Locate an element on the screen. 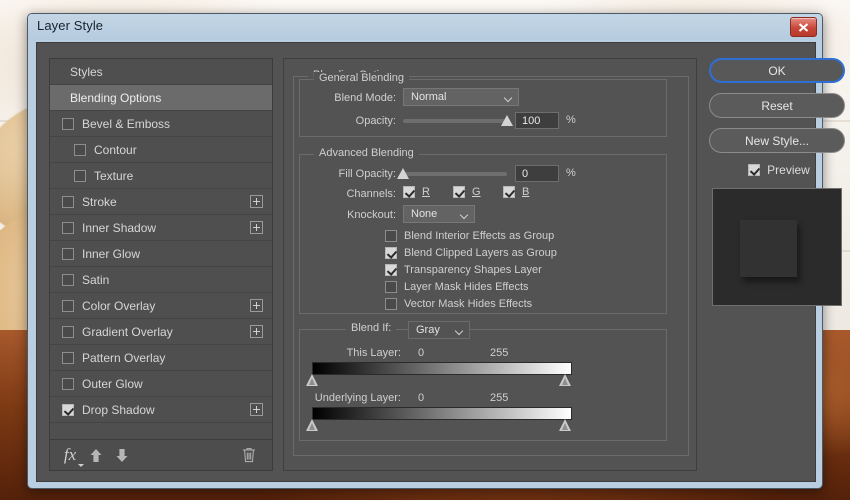 The image size is (850, 500). channel-toggle-g: G is located at coordinates (467, 192).